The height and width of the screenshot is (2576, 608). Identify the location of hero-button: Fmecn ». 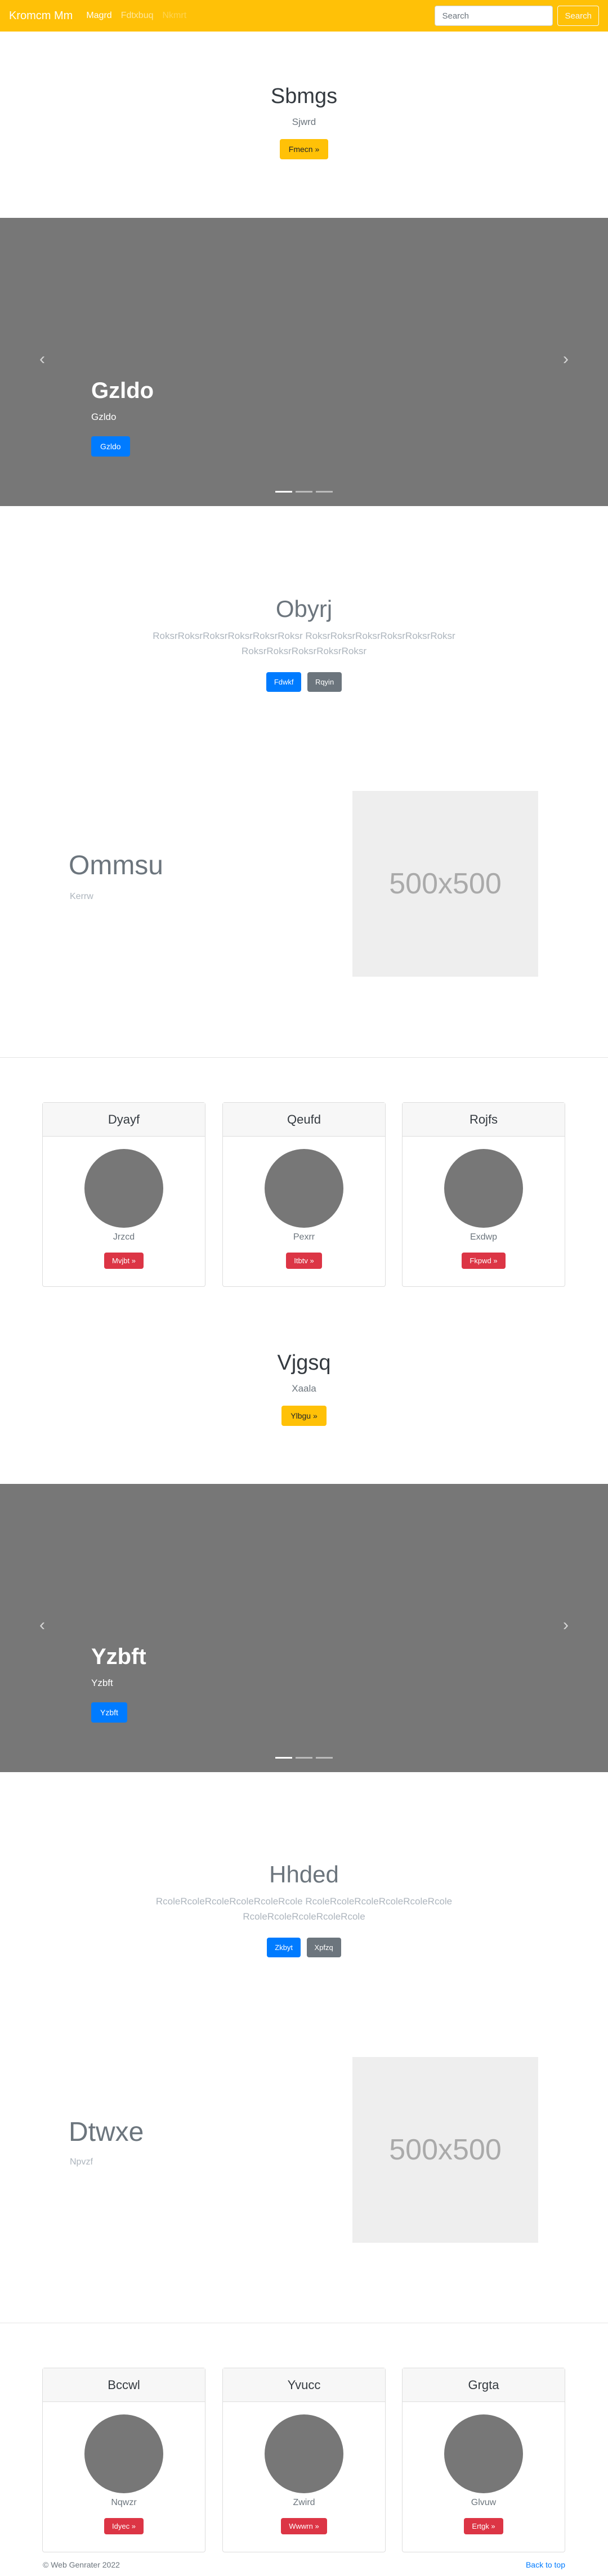
(304, 149).